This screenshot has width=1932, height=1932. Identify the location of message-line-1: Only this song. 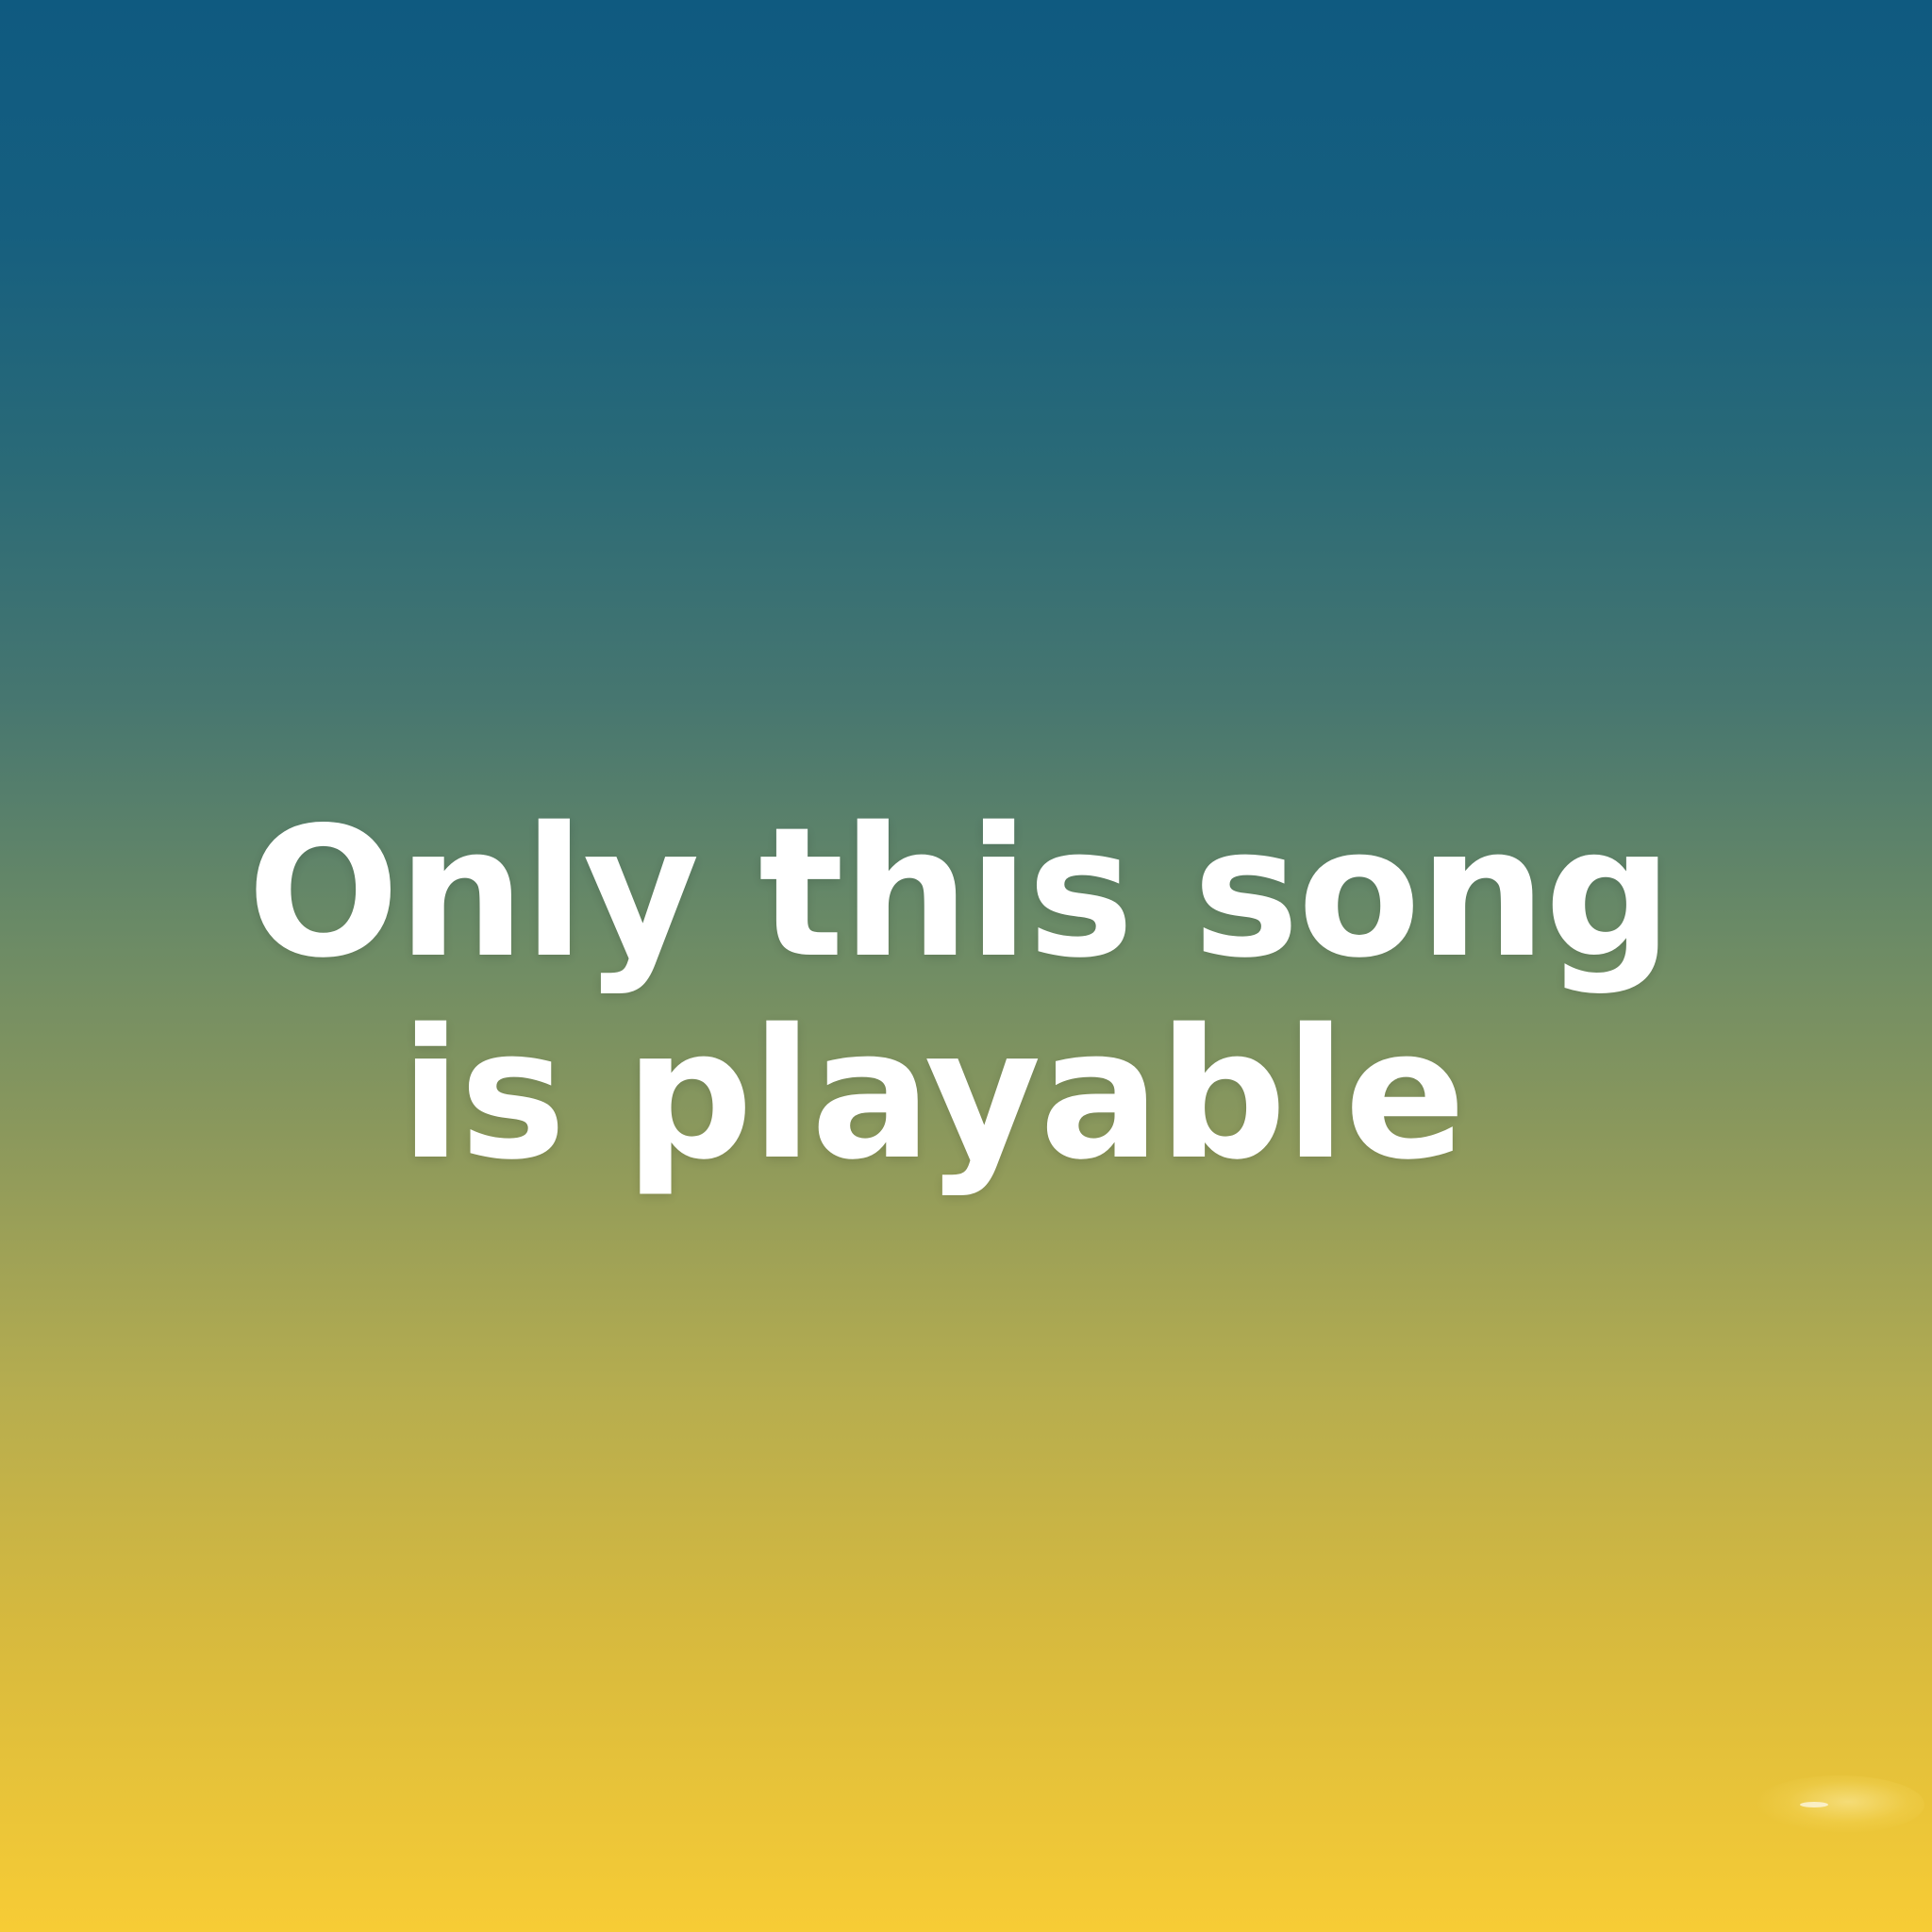
(960, 893).